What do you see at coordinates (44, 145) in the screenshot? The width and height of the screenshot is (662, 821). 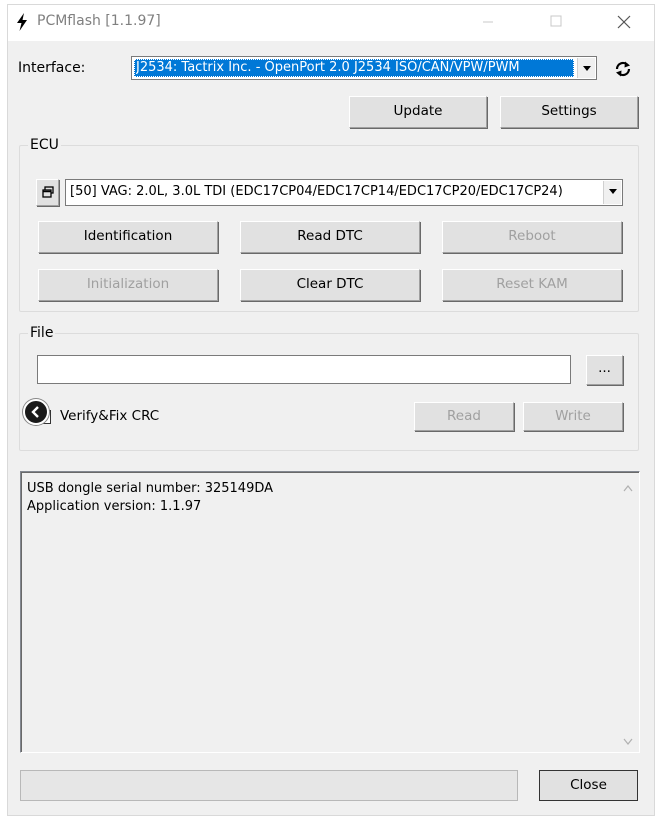 I see `ecu-group-title: ECU` at bounding box center [44, 145].